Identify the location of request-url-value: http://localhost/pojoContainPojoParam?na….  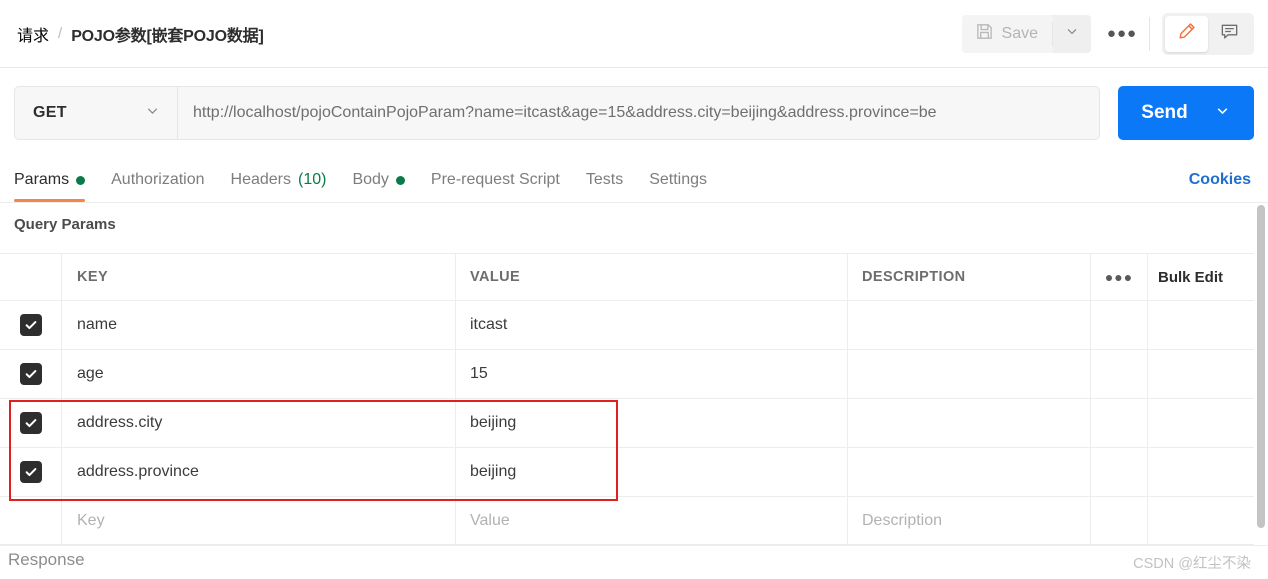
(565, 112).